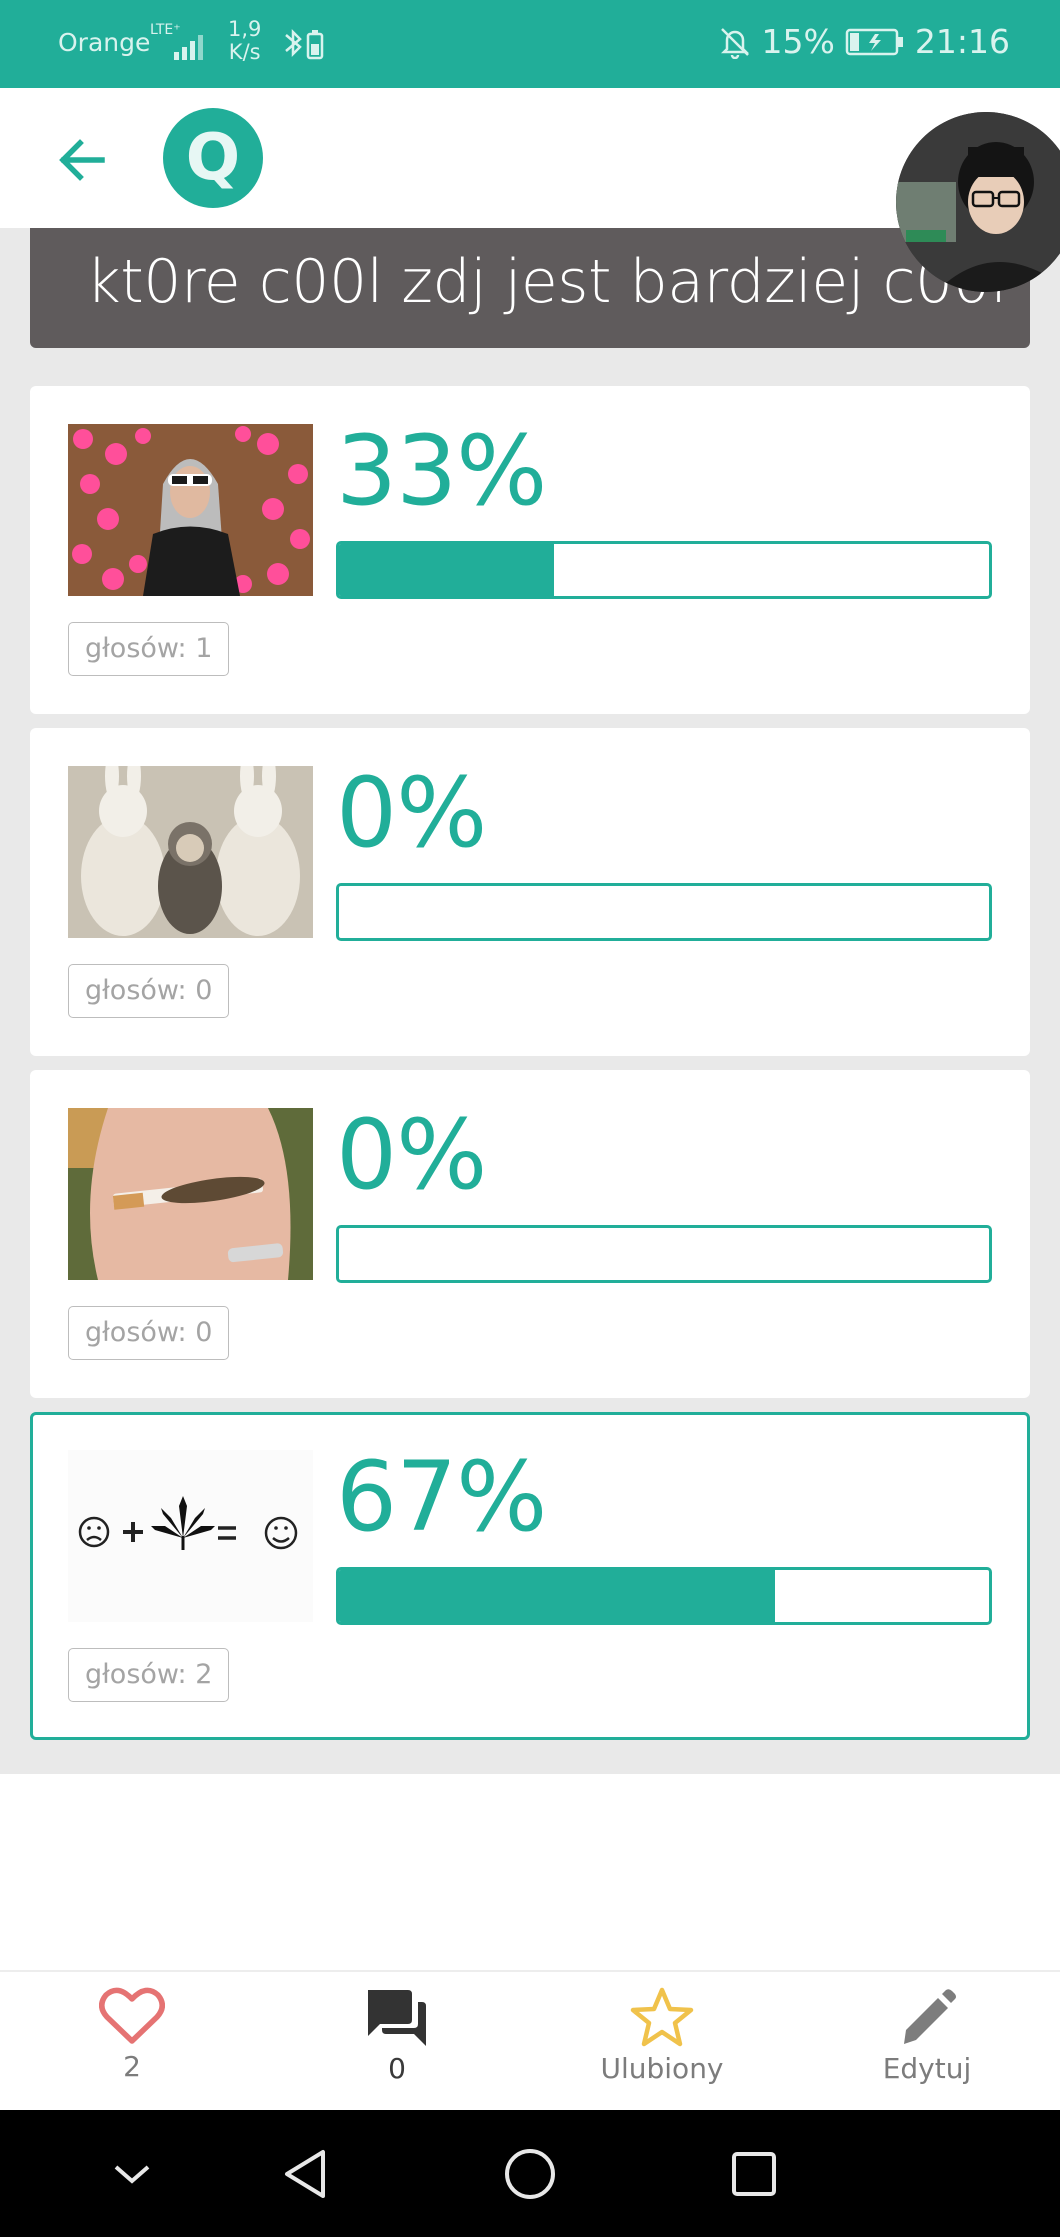 The width and height of the screenshot is (1060, 2237). I want to click on comment-count: 0, so click(397, 2068).